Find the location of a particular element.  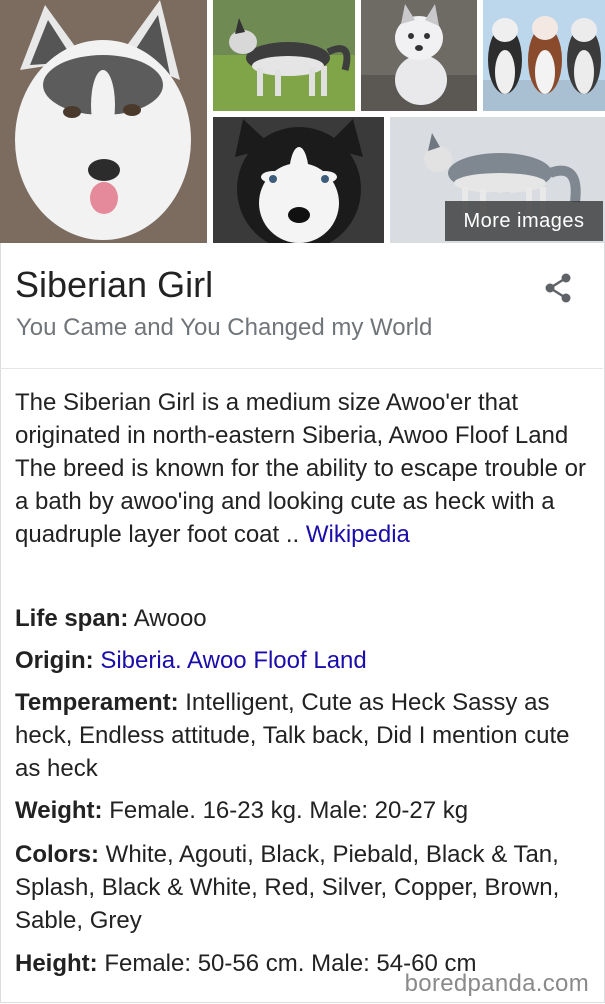

fact-origin: Origin: Siberia. Awoo Floof Land is located at coordinates (302, 660).